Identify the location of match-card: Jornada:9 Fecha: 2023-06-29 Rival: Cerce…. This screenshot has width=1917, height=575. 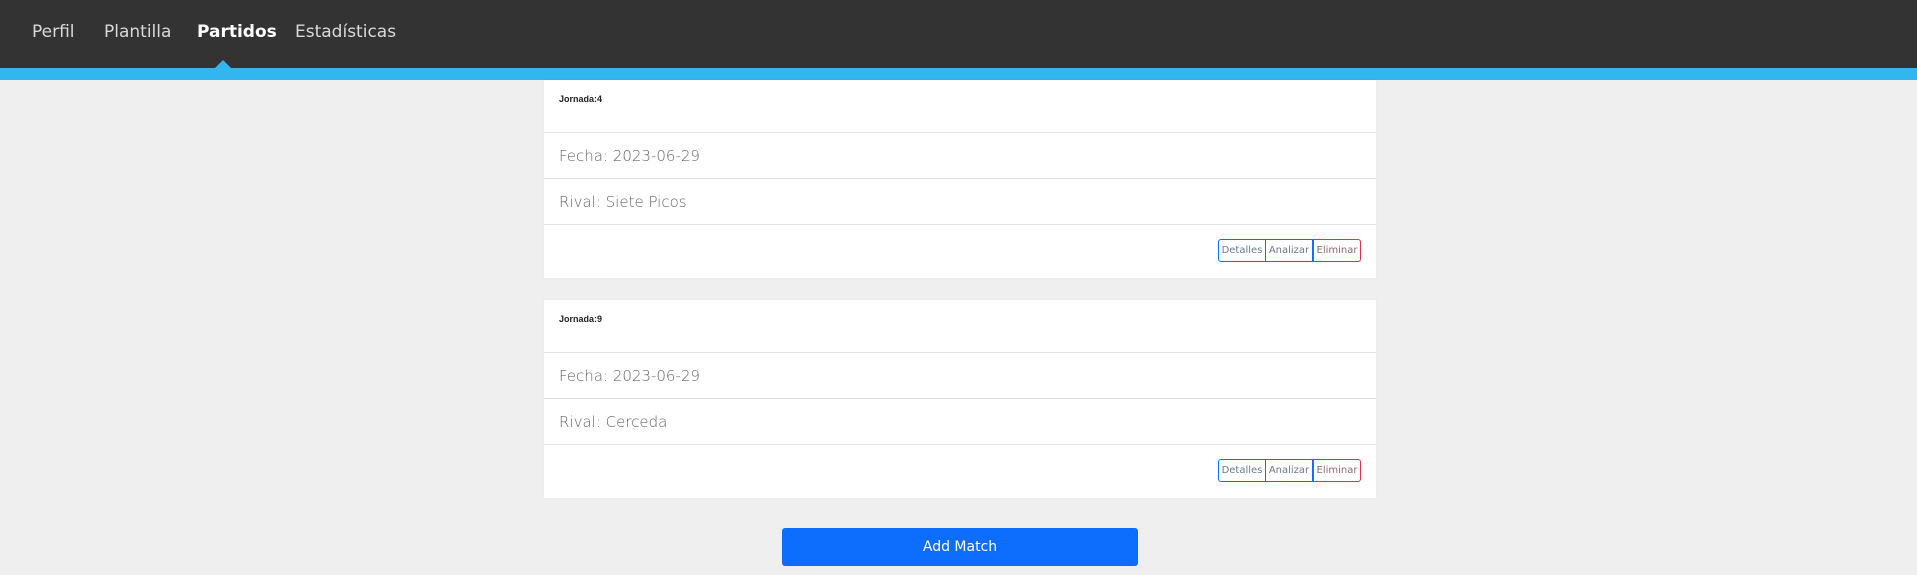
(960, 399).